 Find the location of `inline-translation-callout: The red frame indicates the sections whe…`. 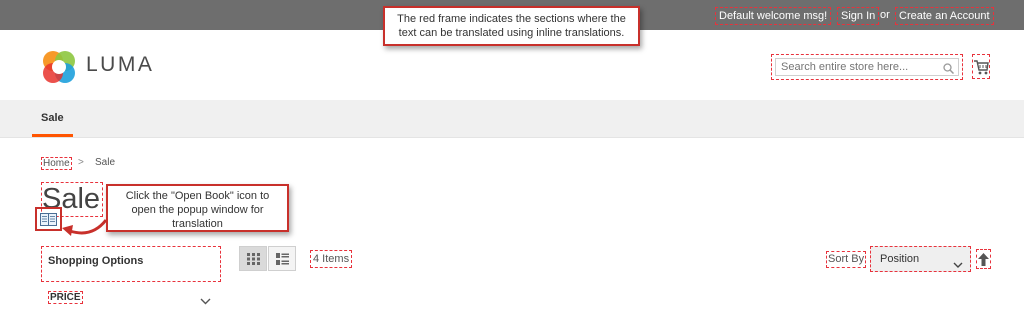

inline-translation-callout: The red frame indicates the sections whe… is located at coordinates (511, 26).